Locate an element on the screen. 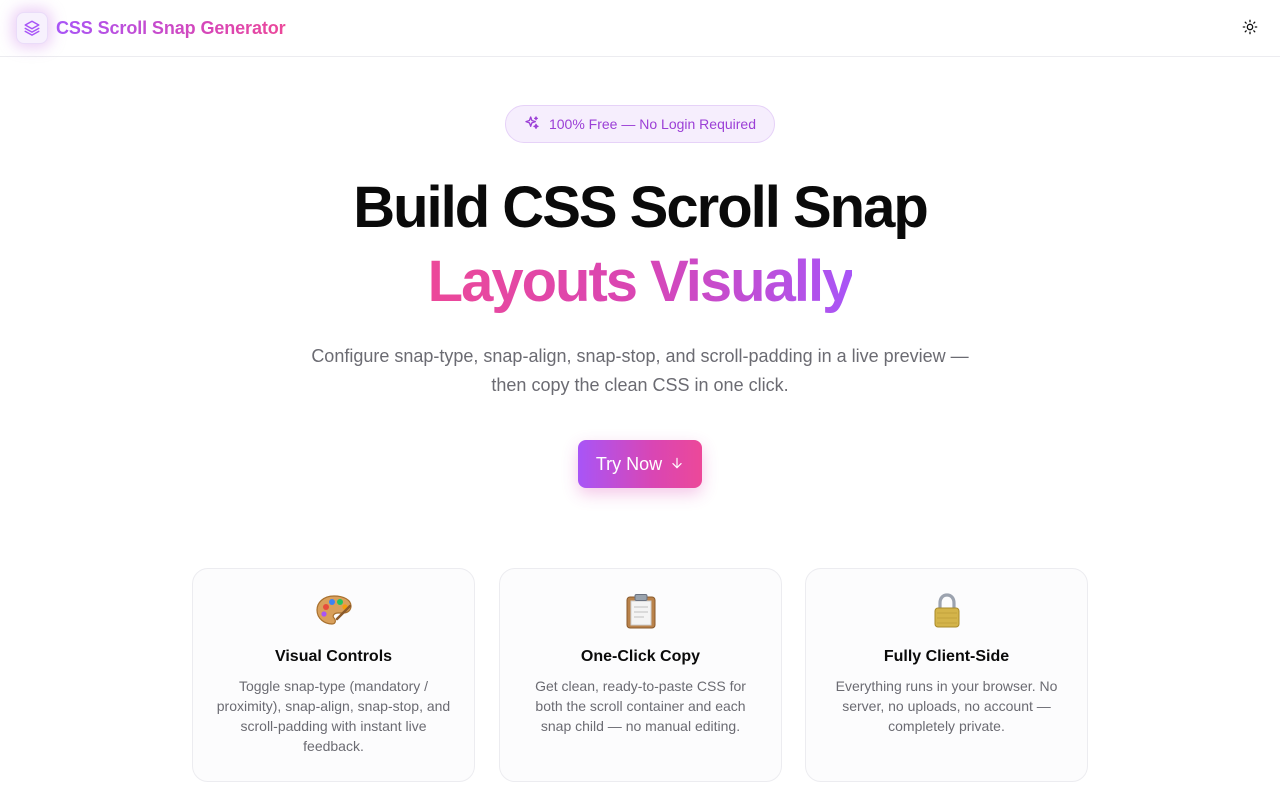 The image size is (1280, 800). feature-title: Fully Client-Side is located at coordinates (946, 656).